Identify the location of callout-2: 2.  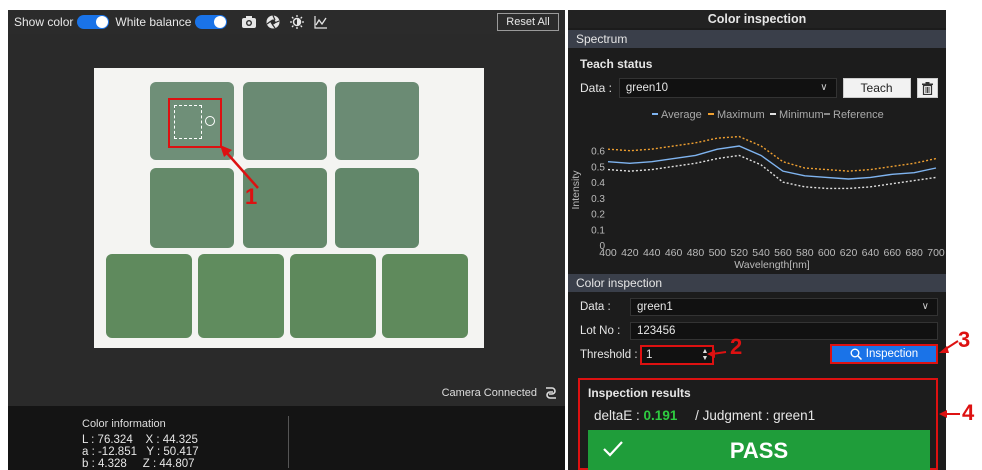
(736, 346).